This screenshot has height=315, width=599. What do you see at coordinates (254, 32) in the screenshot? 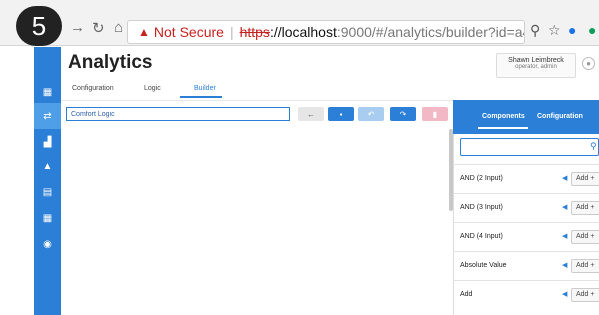
I see `url-scheme: https` at bounding box center [254, 32].